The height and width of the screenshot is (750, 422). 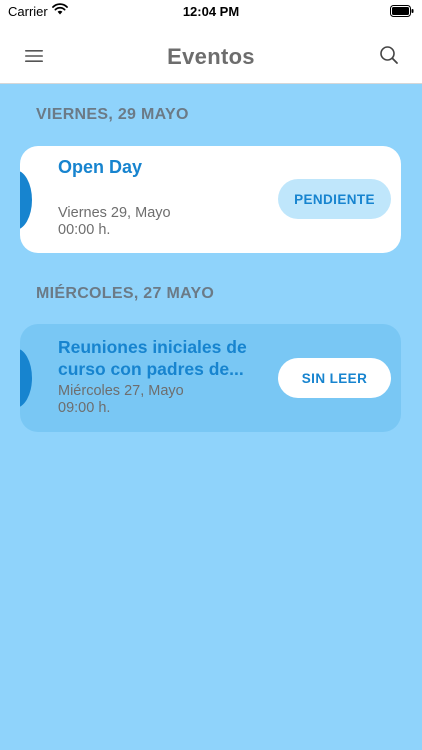 I want to click on status-bar: Carrier 12:04 PM, so click(x=211, y=12).